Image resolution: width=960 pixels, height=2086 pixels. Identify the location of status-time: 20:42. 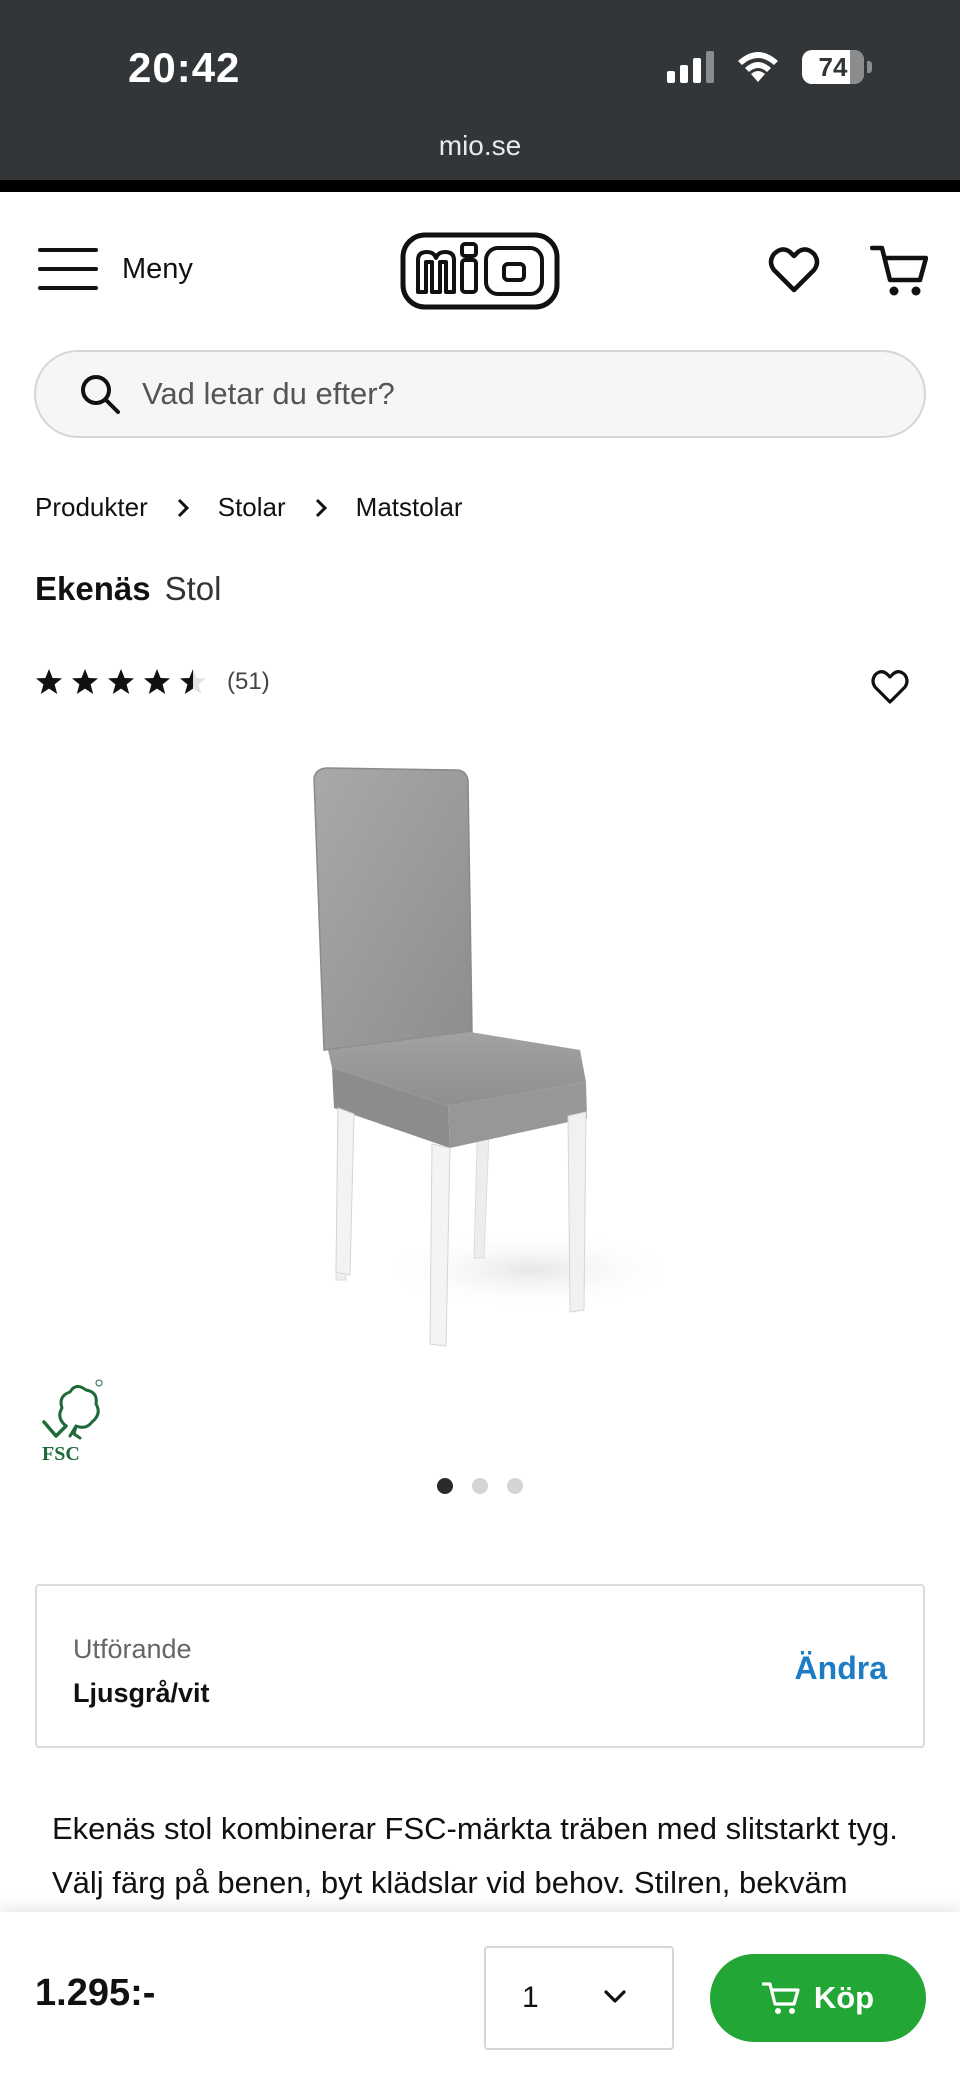
(184, 67).